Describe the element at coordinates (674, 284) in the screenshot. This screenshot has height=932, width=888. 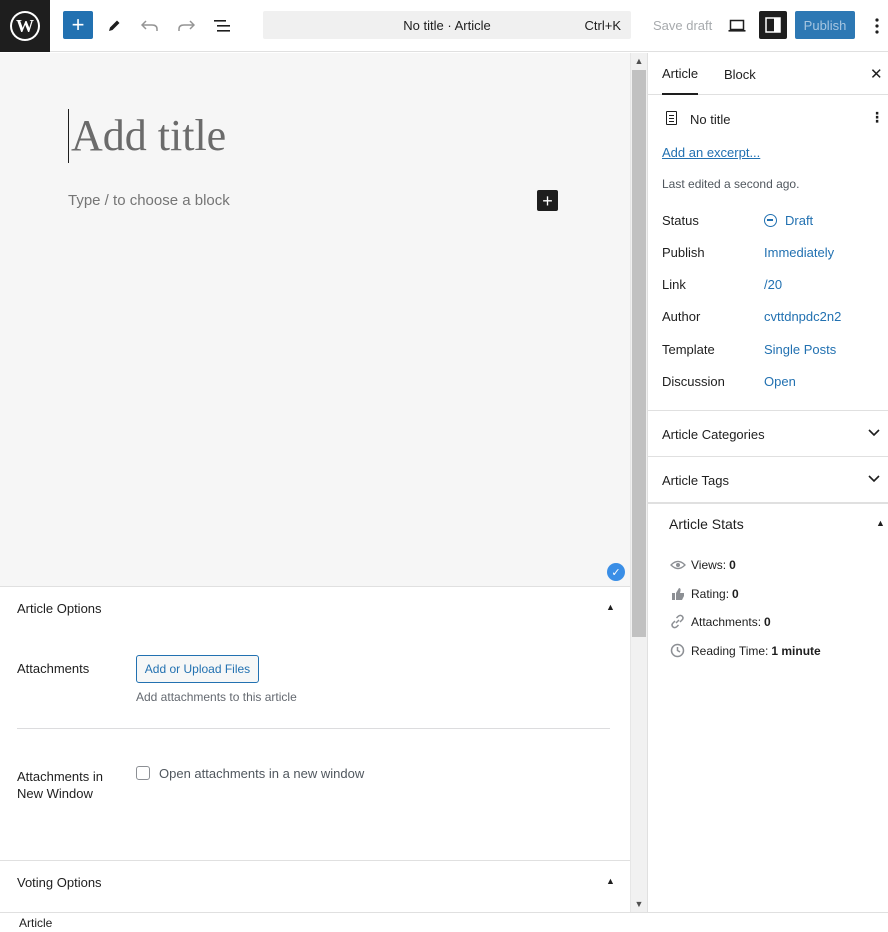
I see `link-label: Link` at that location.